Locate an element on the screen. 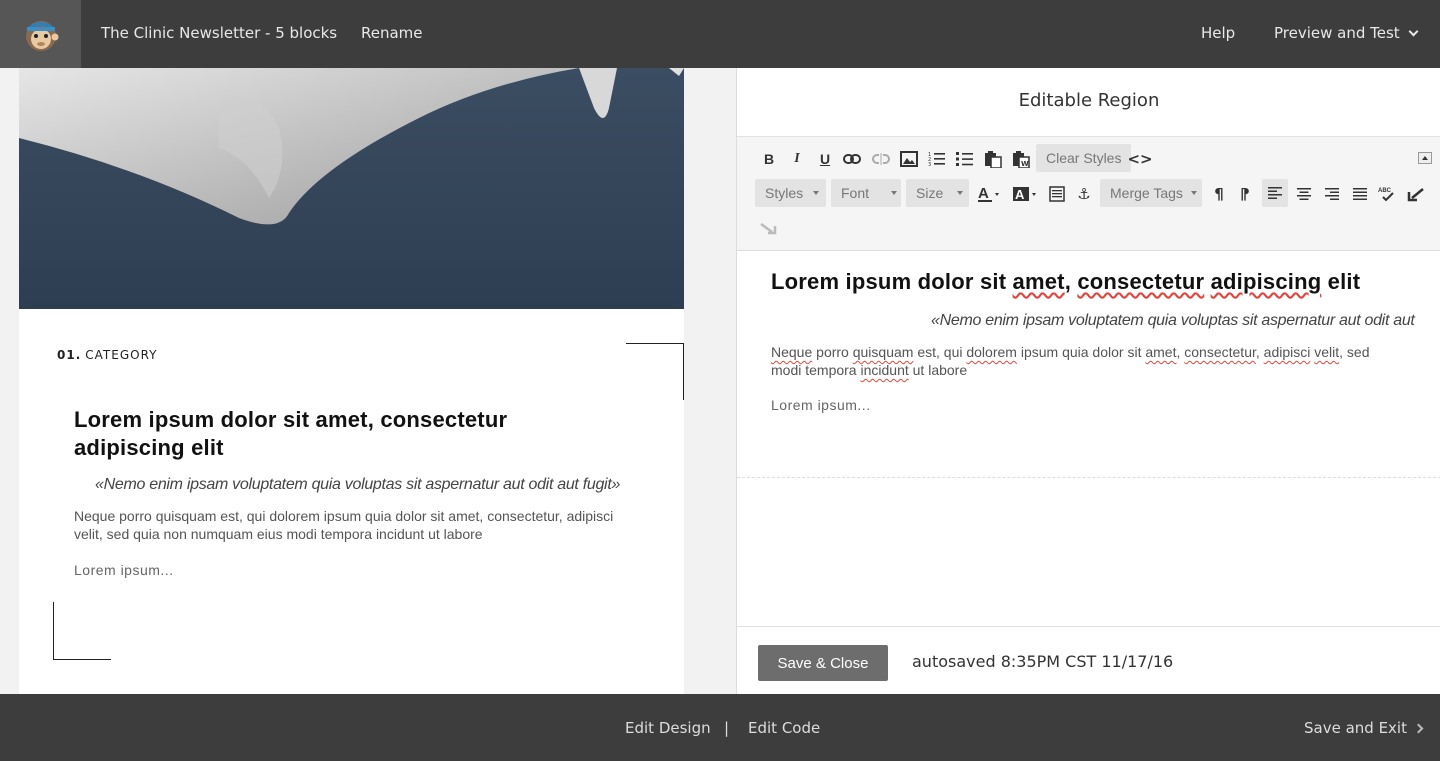 The width and height of the screenshot is (1440, 761). styles-dropdown: Styles is located at coordinates (790, 193).